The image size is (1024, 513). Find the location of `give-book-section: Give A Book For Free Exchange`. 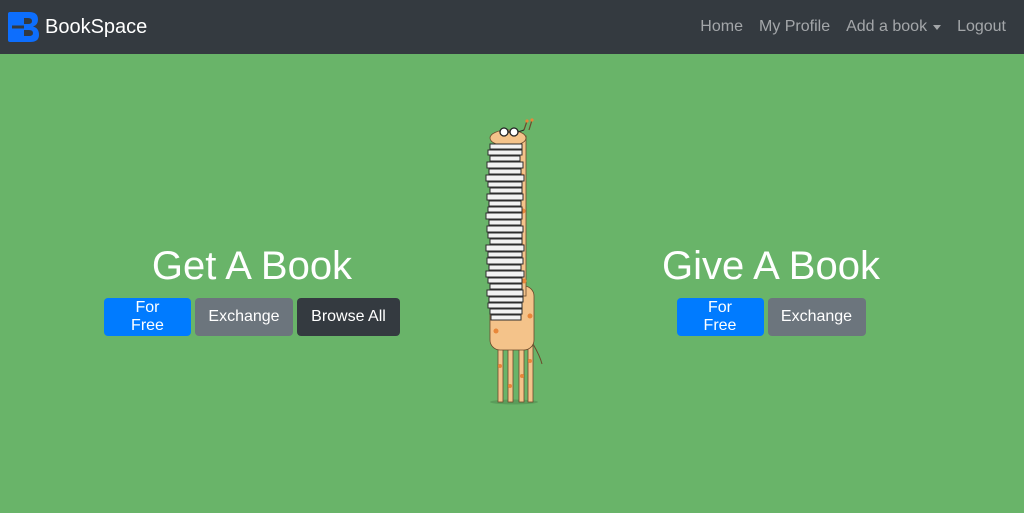

give-book-section: Give A Book For Free Exchange is located at coordinates (771, 290).